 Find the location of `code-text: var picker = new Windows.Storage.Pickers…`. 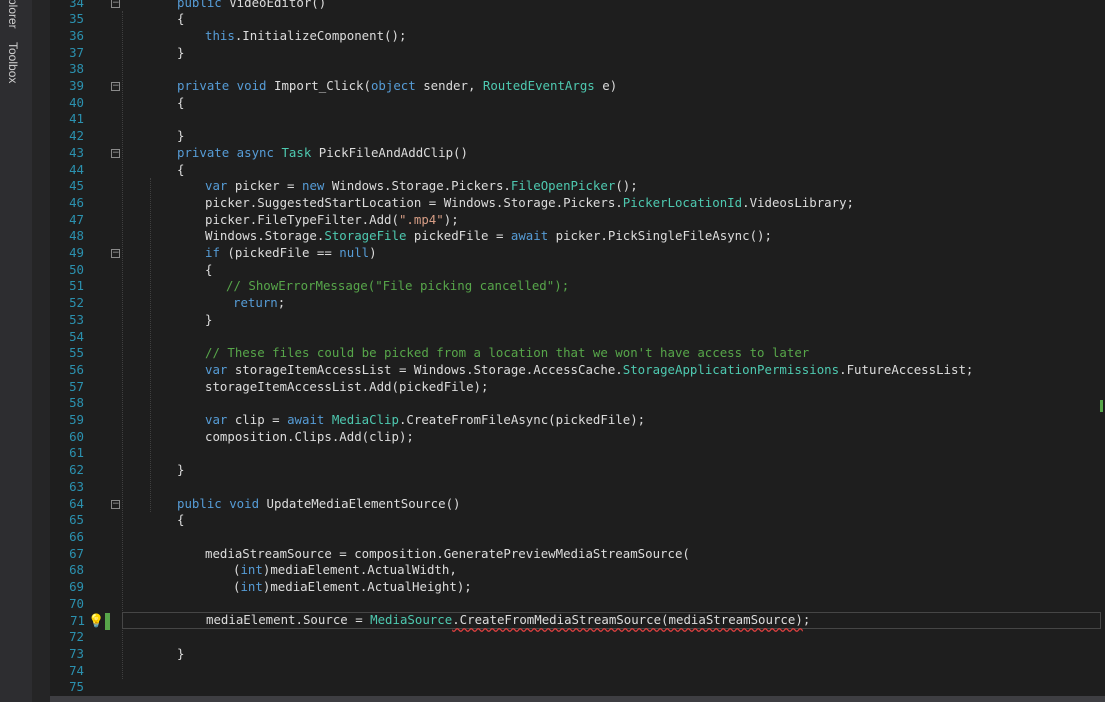

code-text: var picker = new Windows.Storage.Pickers… is located at coordinates (421, 186).